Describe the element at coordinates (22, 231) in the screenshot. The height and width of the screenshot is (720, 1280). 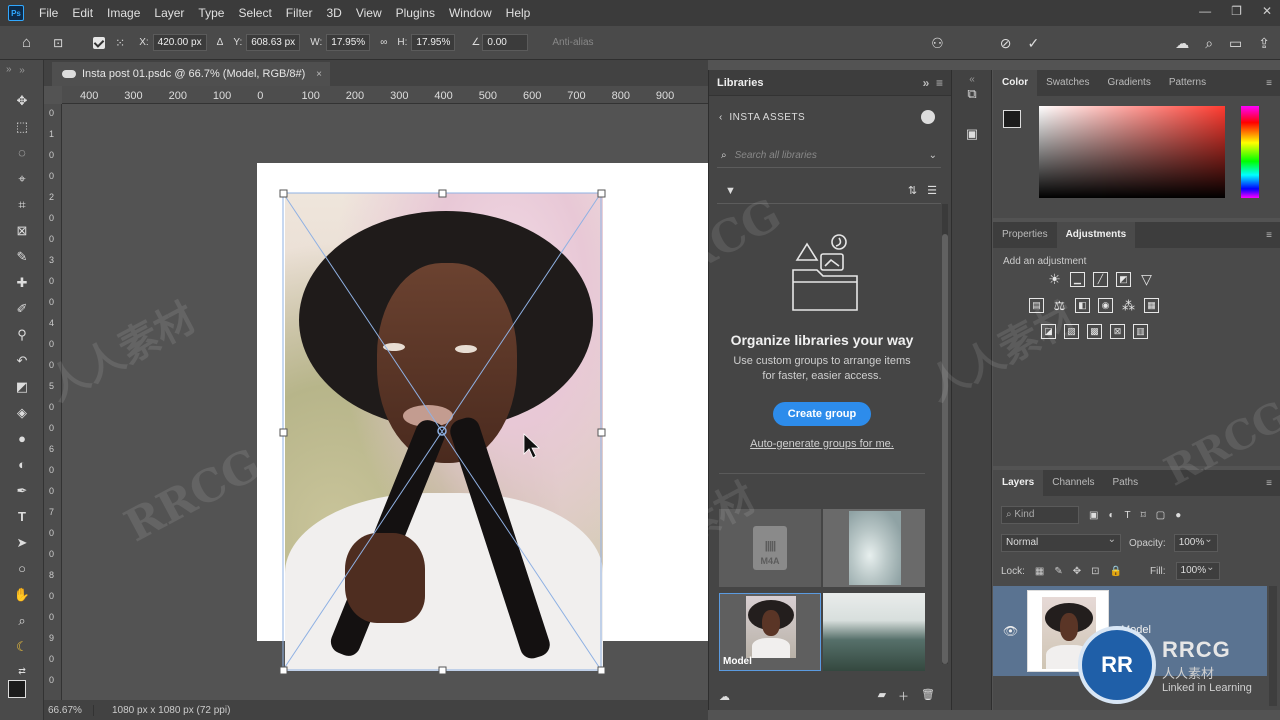
I see `frame-tool-icon: ⊠` at that location.